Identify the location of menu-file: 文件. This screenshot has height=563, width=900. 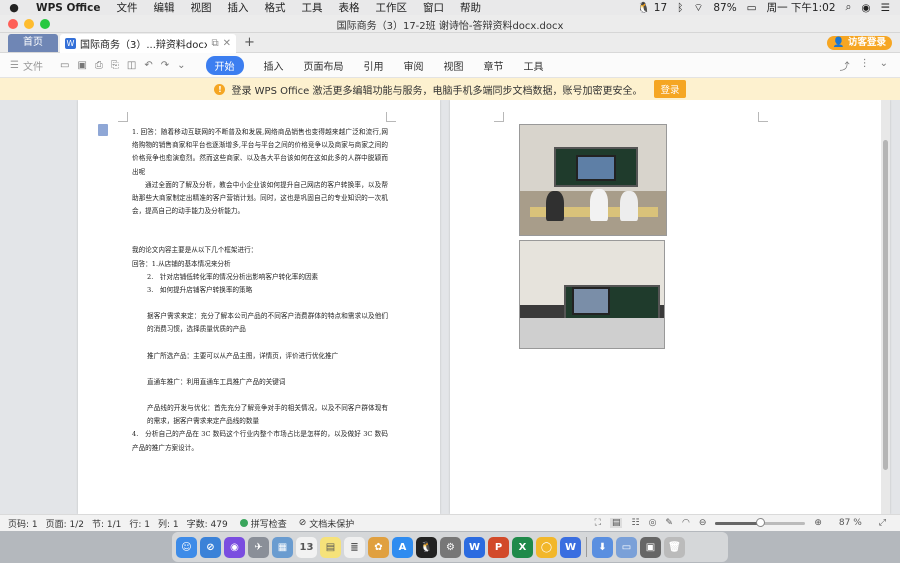
(126, 7).